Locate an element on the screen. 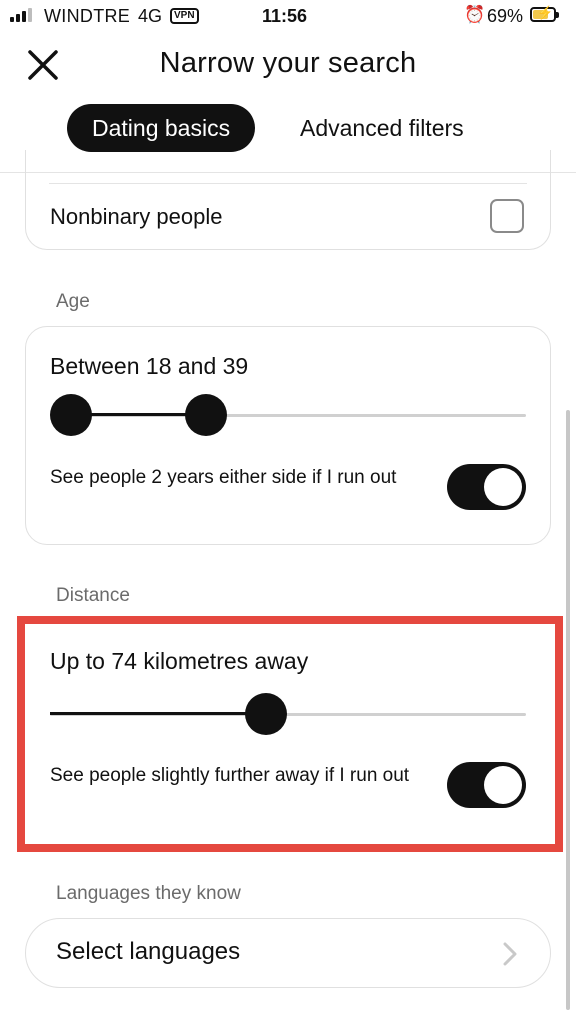 This screenshot has width=576, height=1024. age-range-slider is located at coordinates (288, 415).